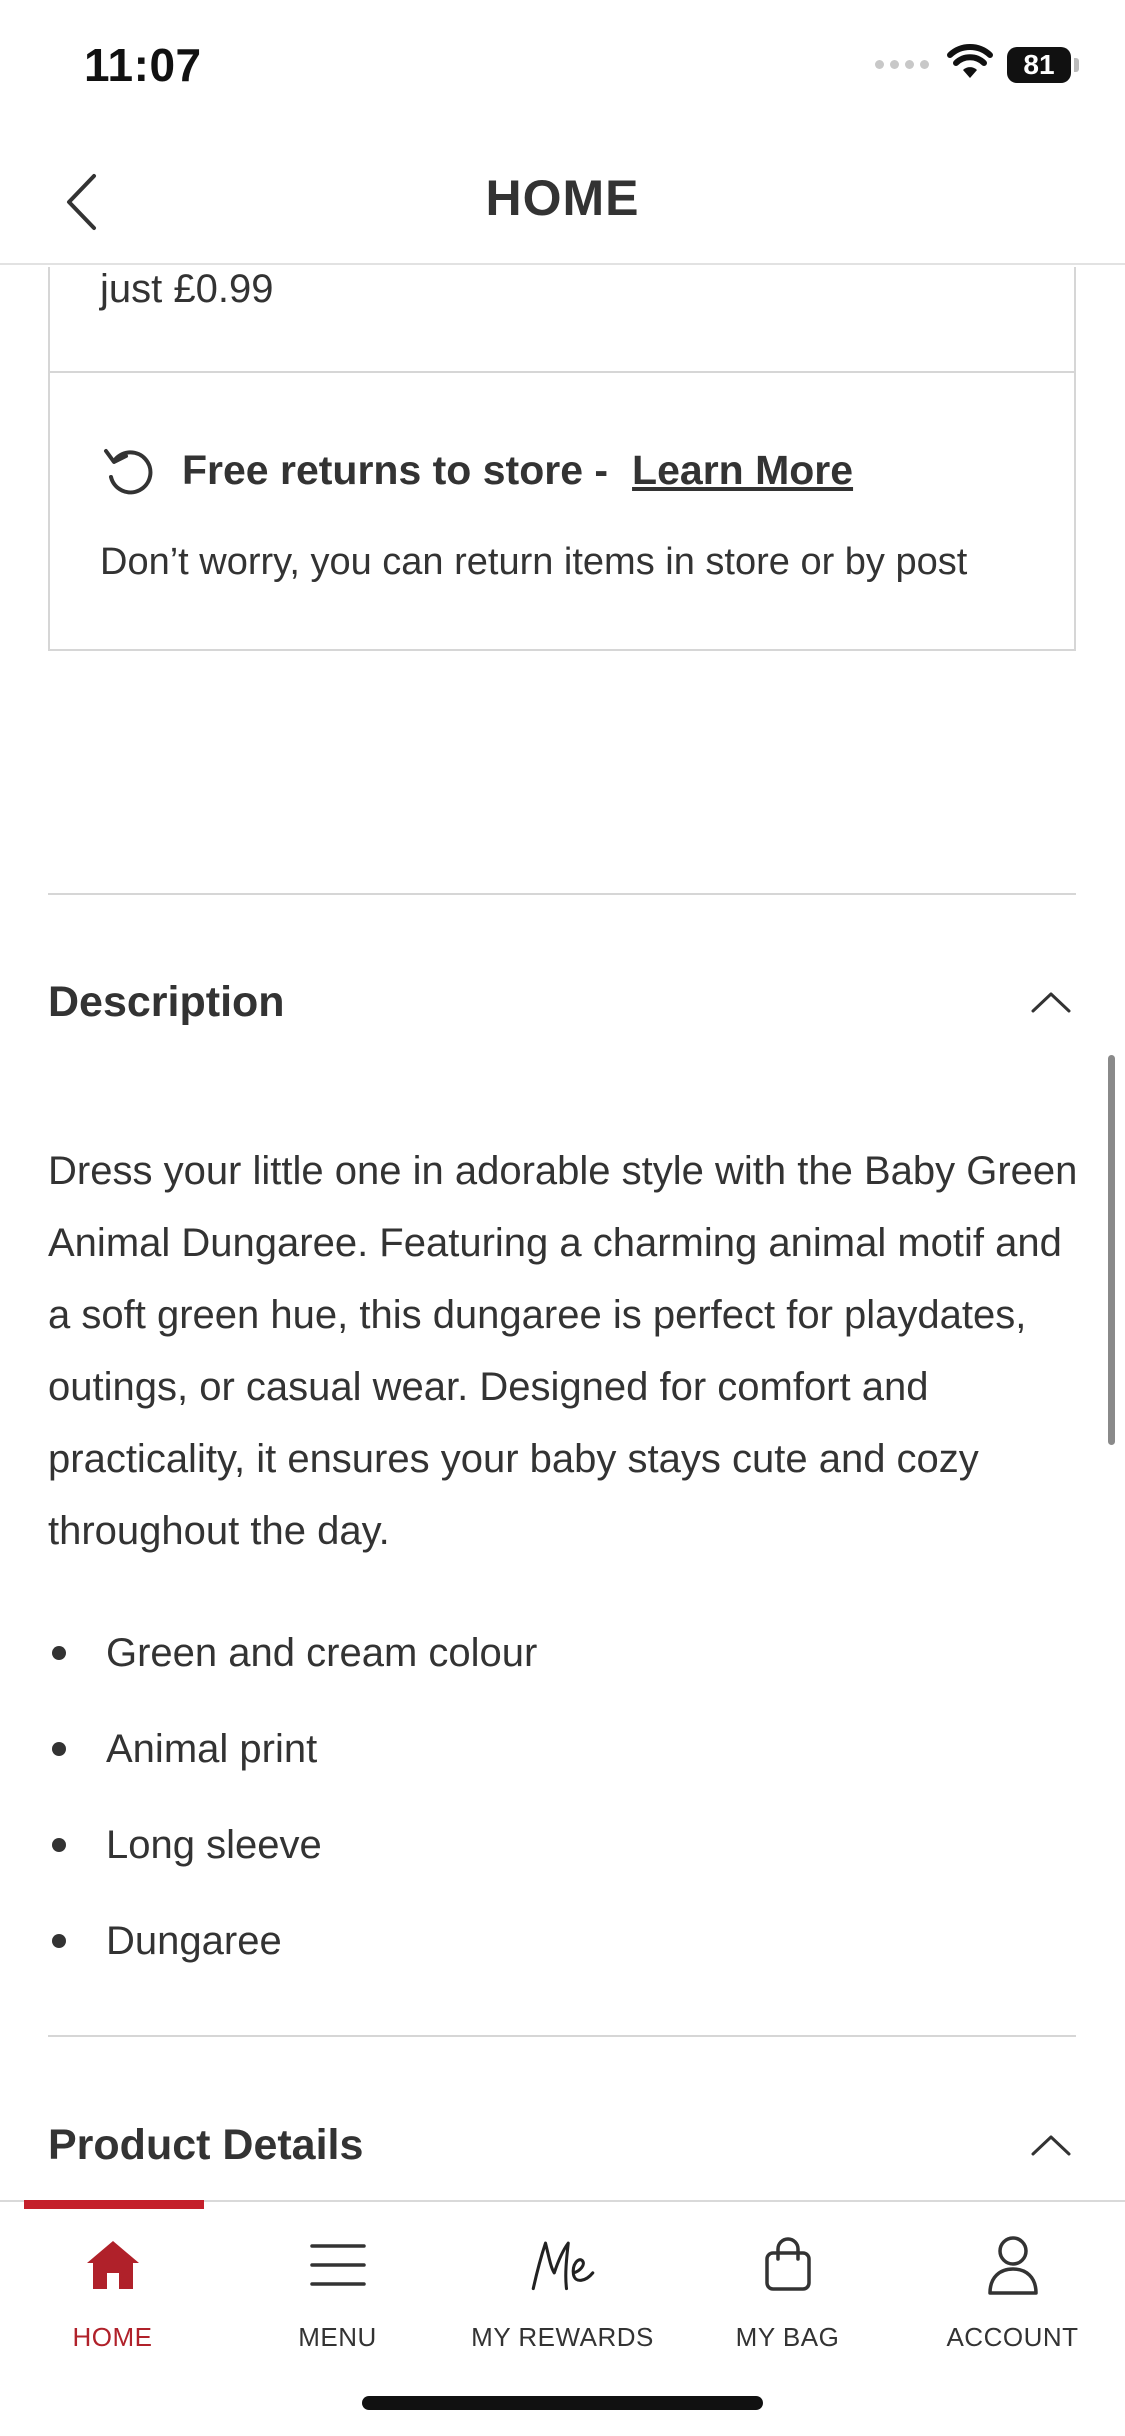 The width and height of the screenshot is (1125, 2436). What do you see at coordinates (166, 1001) in the screenshot?
I see `description-title: Description` at bounding box center [166, 1001].